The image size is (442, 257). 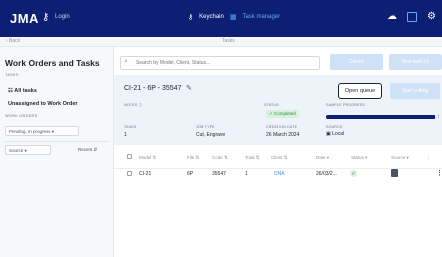 I want to click on open-queue-button: Open queue, so click(x=360, y=91).